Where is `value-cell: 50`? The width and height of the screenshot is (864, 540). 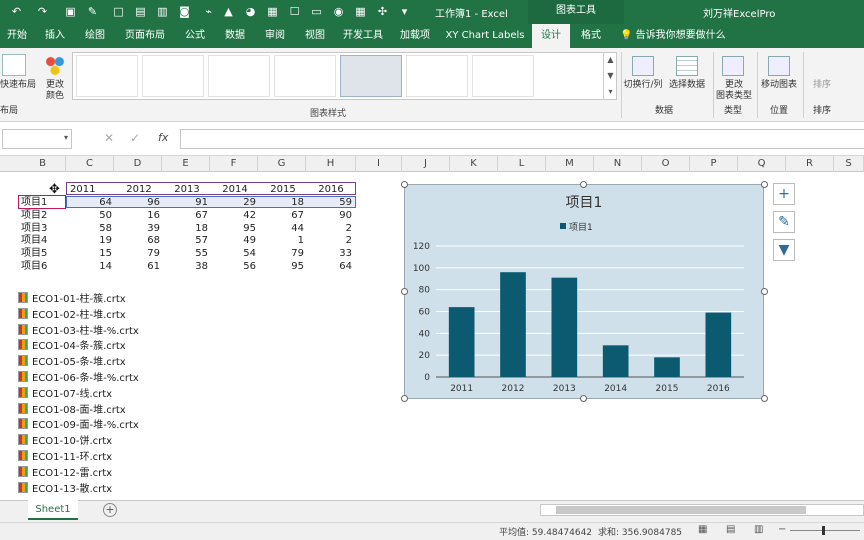
value-cell: 50 is located at coordinates (89, 215).